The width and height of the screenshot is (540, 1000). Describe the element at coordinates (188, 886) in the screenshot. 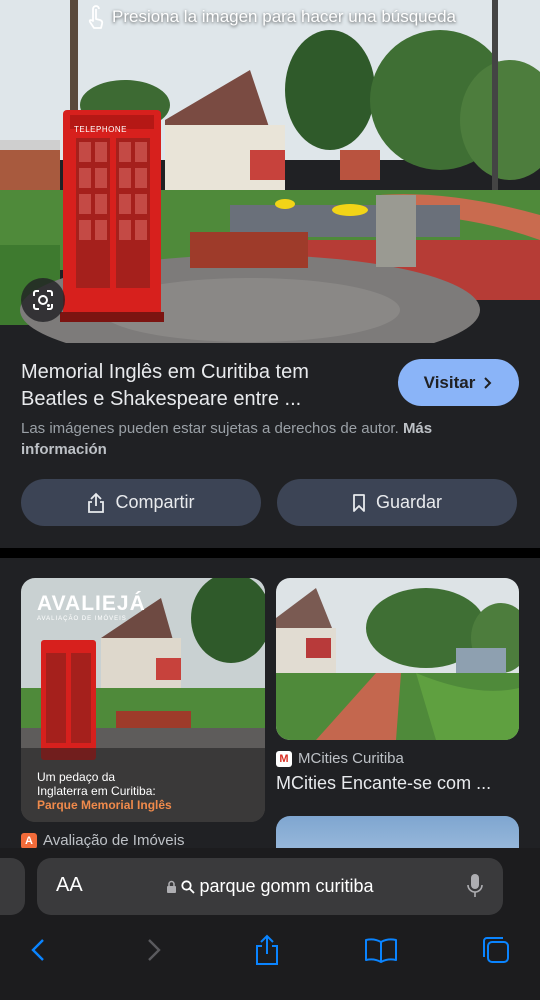

I see `search-icon` at that location.